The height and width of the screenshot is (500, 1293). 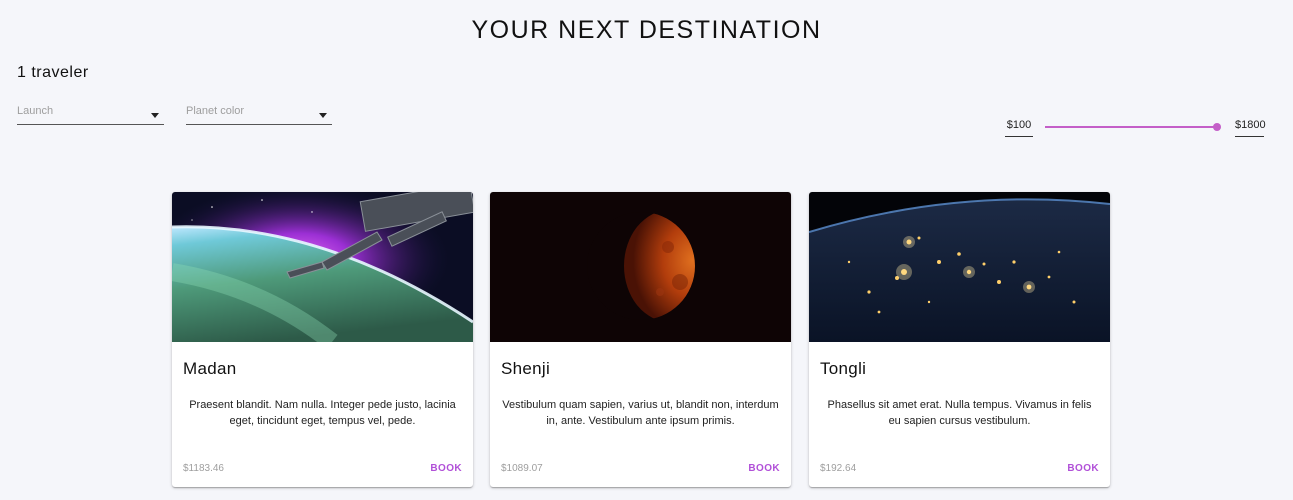 I want to click on page-title: YOUR NEXT DESTINATION, so click(x=646, y=30).